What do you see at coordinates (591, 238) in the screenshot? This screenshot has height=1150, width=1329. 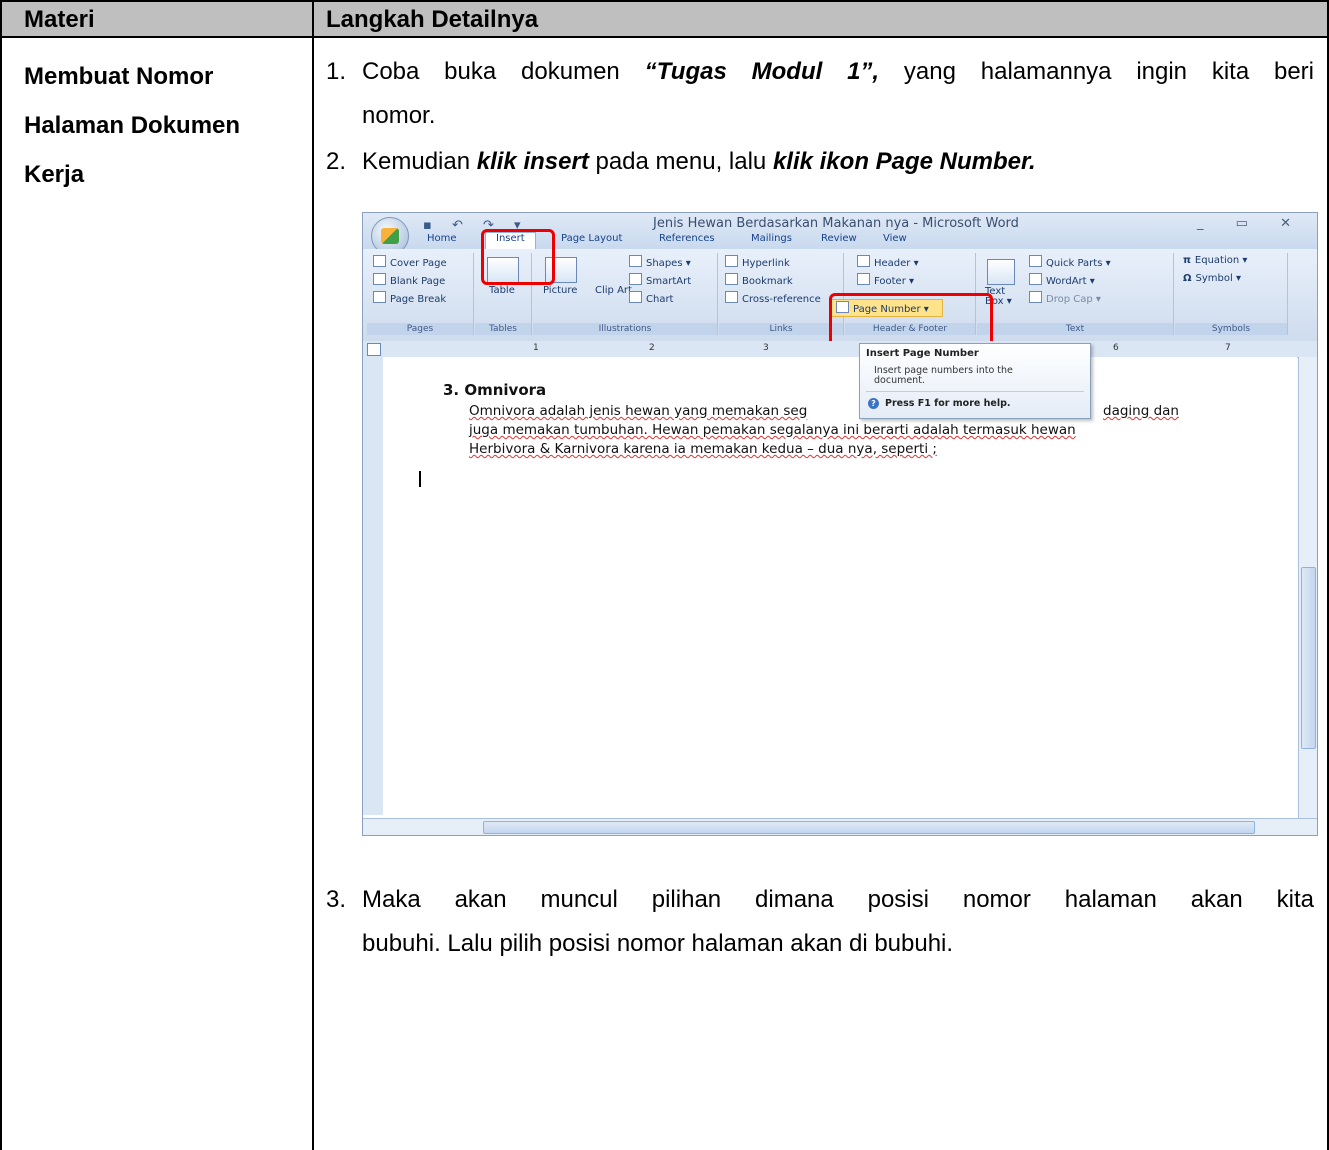 I see `tab-page-layout: Page Layout` at bounding box center [591, 238].